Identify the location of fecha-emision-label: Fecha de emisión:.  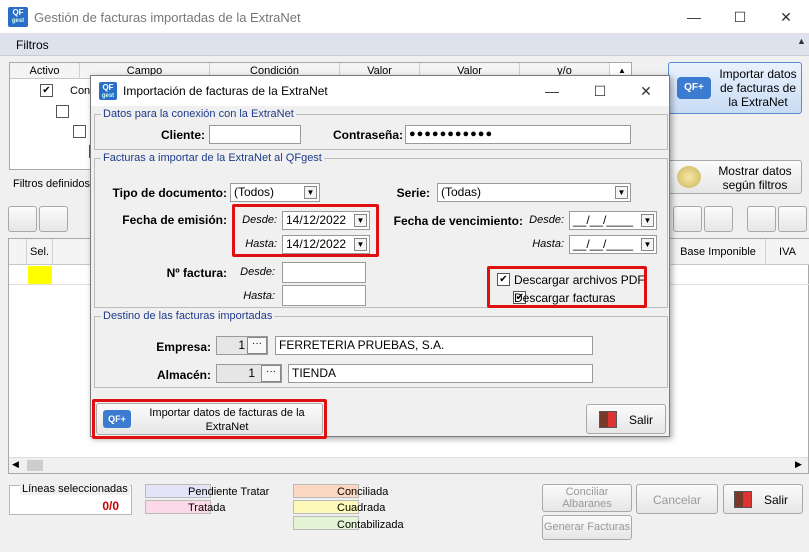
(174, 220).